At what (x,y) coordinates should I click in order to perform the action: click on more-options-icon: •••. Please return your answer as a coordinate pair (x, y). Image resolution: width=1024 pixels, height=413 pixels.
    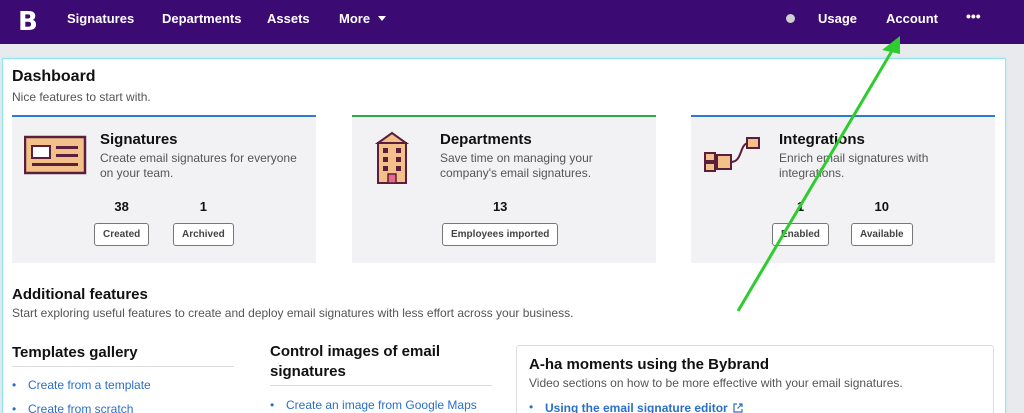
    Looking at the image, I should click on (973, 16).